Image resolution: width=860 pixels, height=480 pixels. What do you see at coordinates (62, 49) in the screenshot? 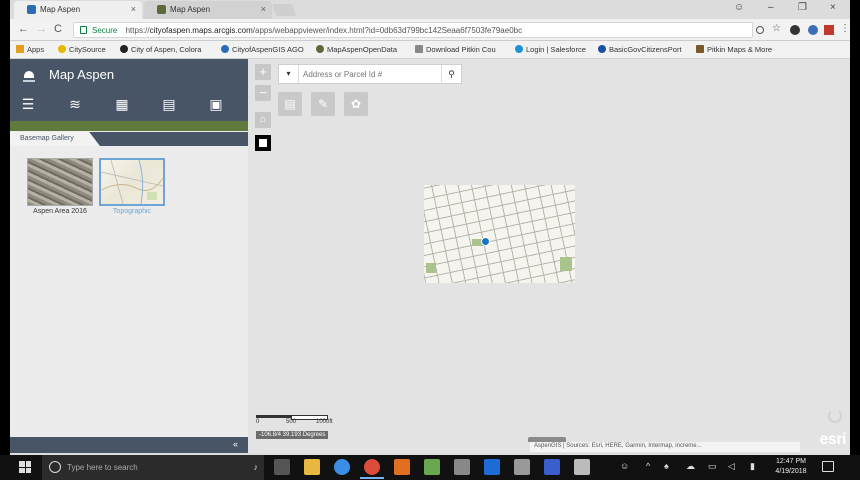
I see `citysource-icon` at bounding box center [62, 49].